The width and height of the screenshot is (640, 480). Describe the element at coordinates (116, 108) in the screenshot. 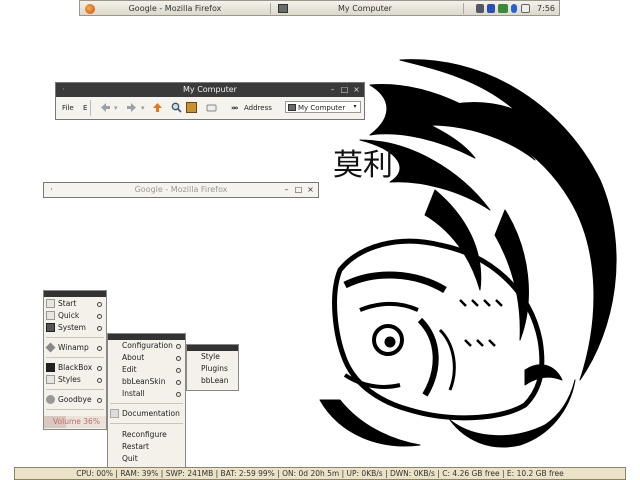

I see `back-dropdown-icon: ▾` at that location.